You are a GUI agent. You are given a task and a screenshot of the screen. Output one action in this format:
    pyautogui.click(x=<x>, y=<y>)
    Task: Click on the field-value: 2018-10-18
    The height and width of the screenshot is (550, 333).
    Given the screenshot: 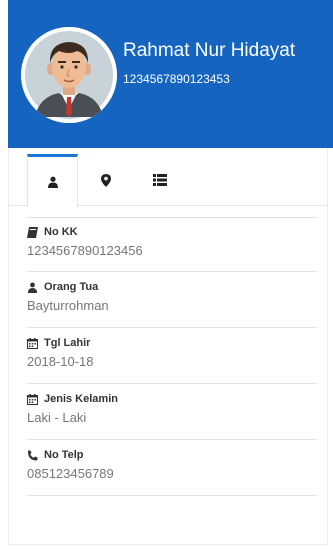 What is the action you would take?
    pyautogui.click(x=60, y=361)
    